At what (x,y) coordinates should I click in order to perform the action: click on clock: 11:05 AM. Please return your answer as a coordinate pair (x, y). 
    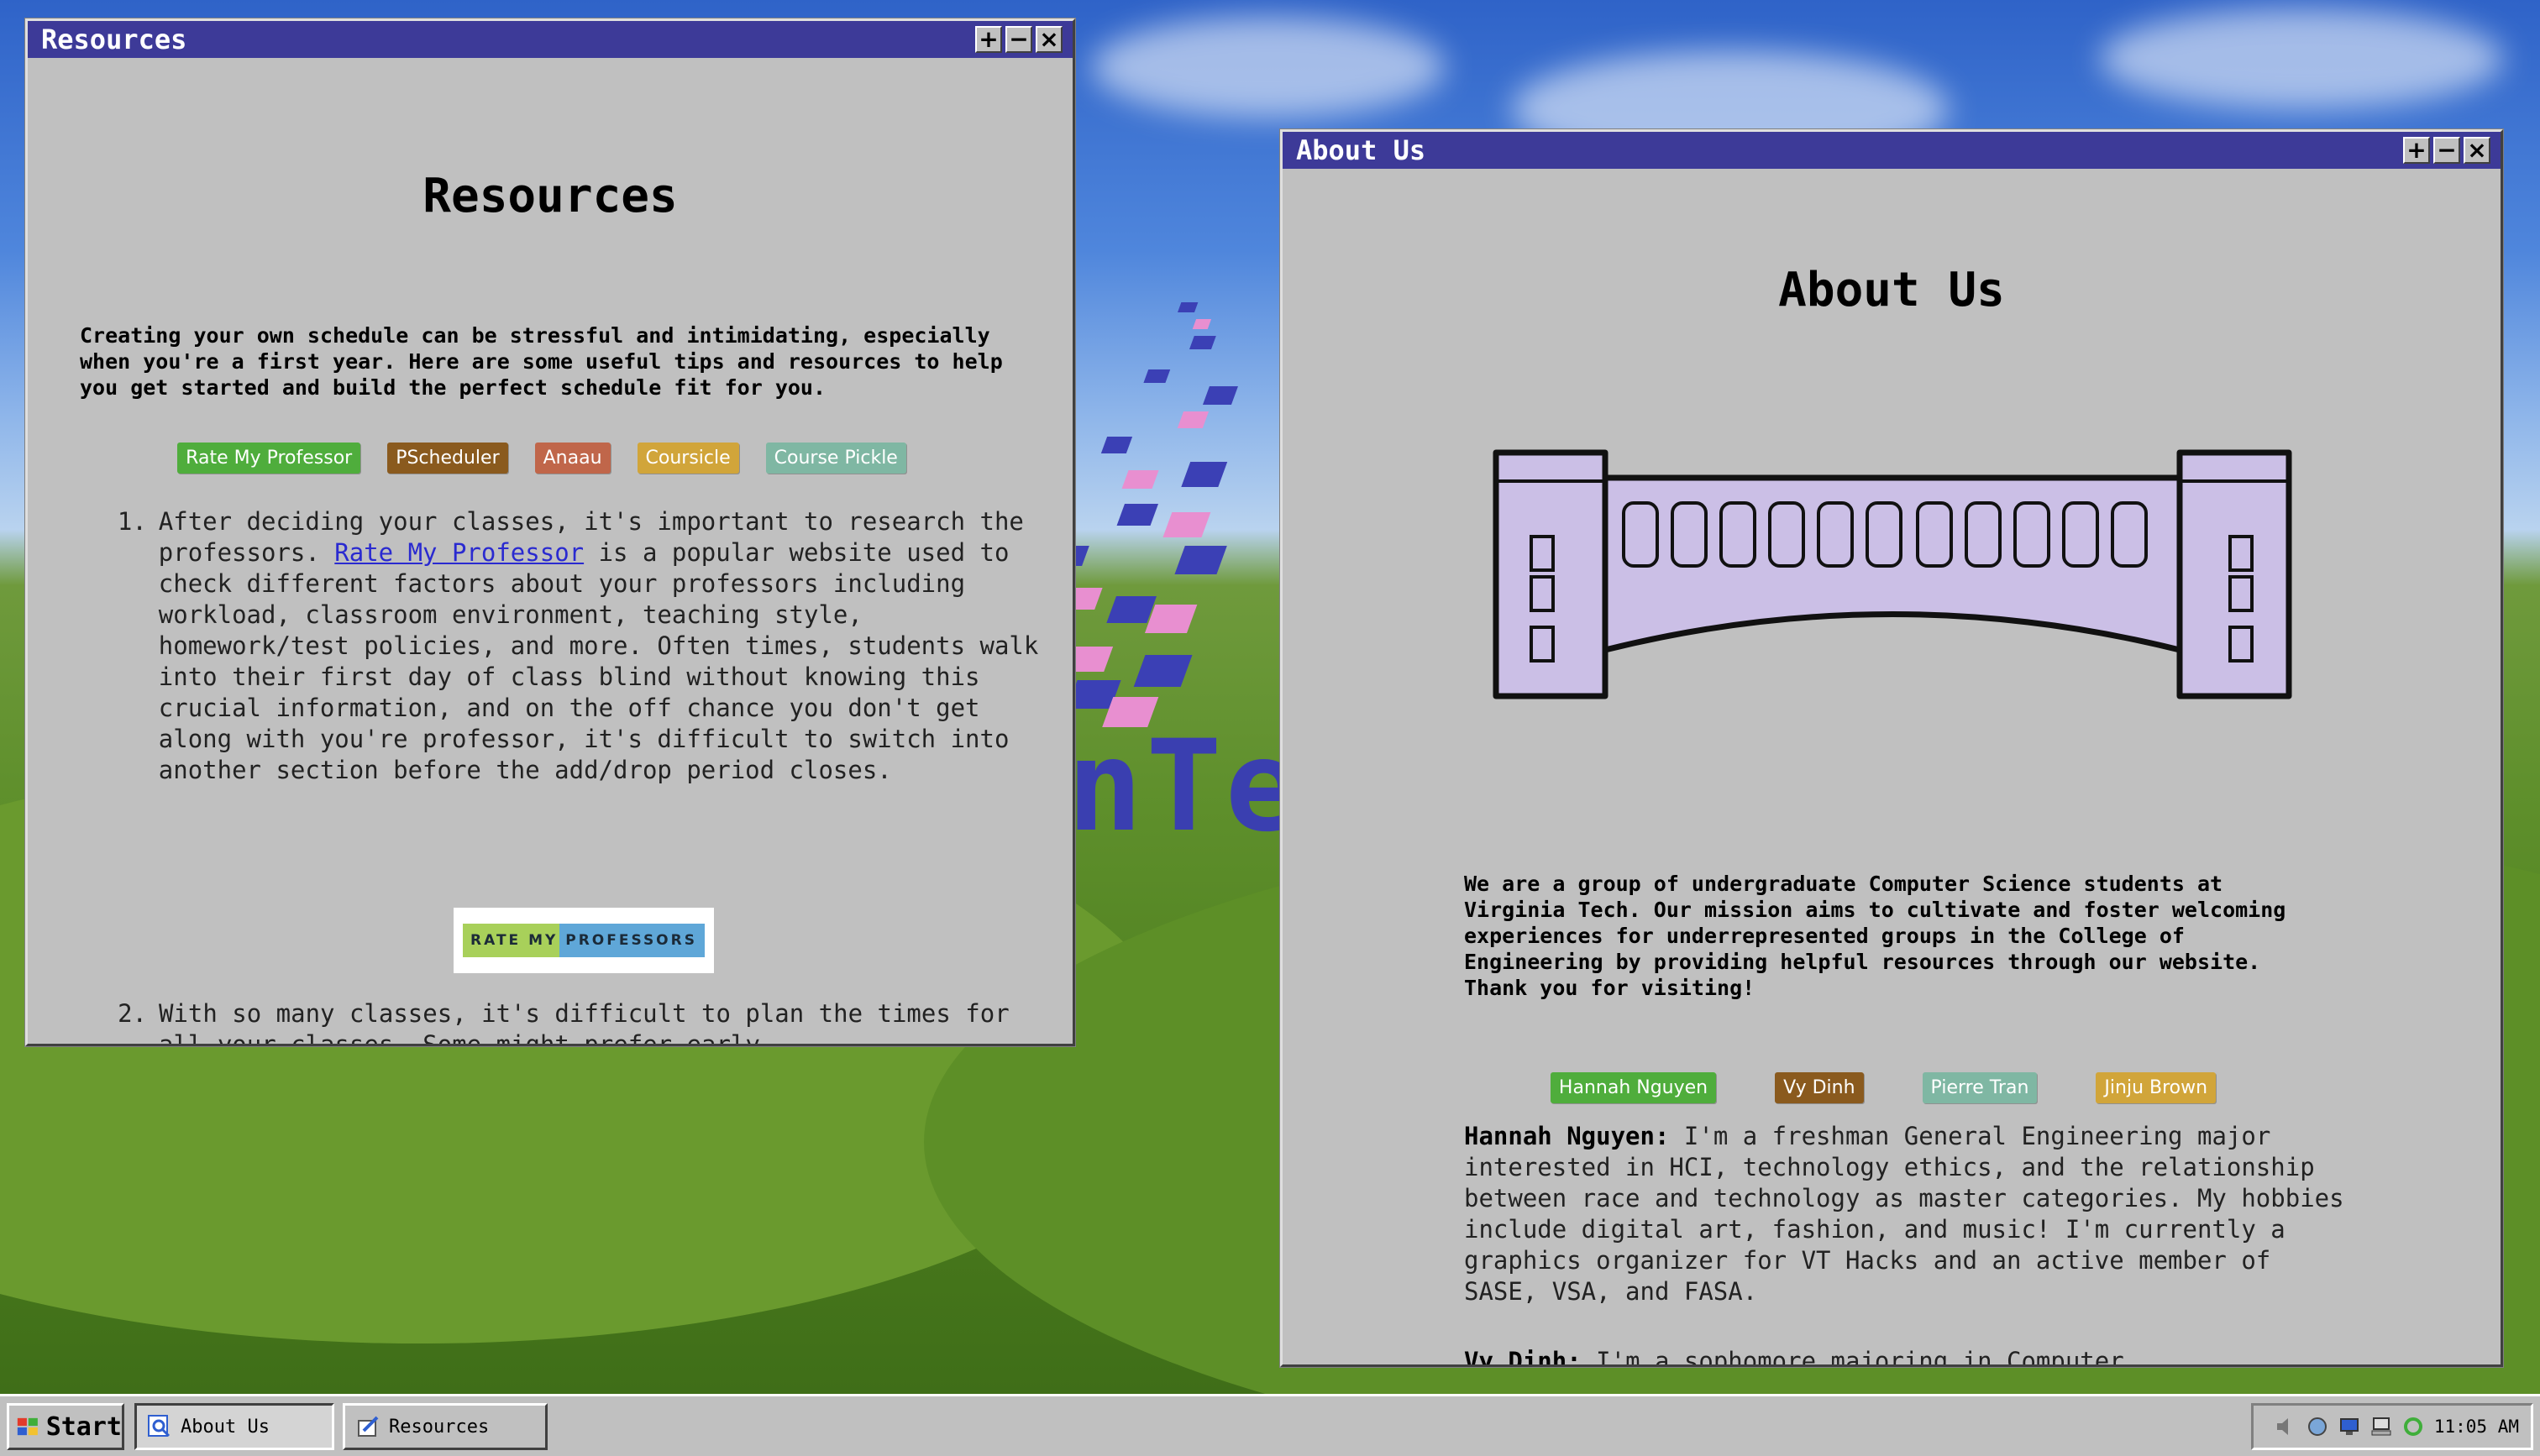
    Looking at the image, I should click on (2476, 1427).